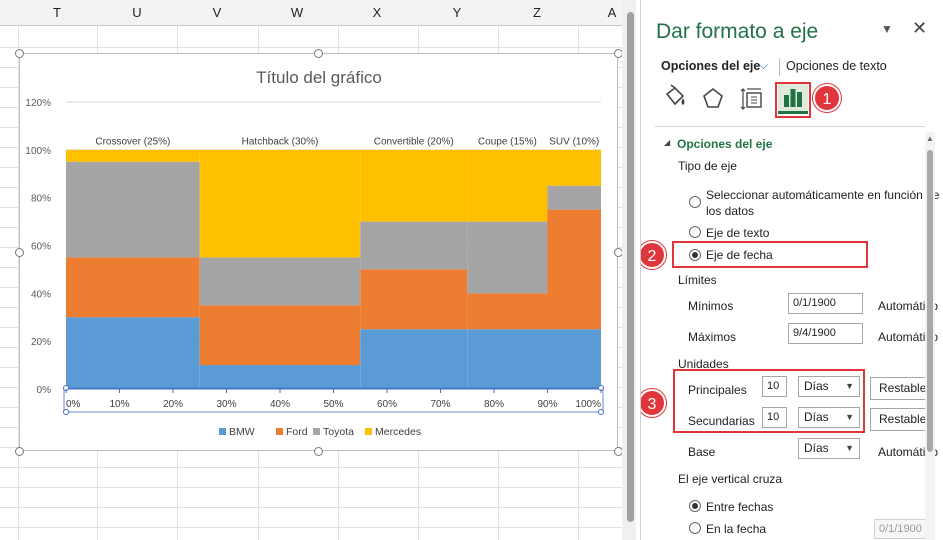  I want to click on collapse-triangle-icon: ◢, so click(667, 142).